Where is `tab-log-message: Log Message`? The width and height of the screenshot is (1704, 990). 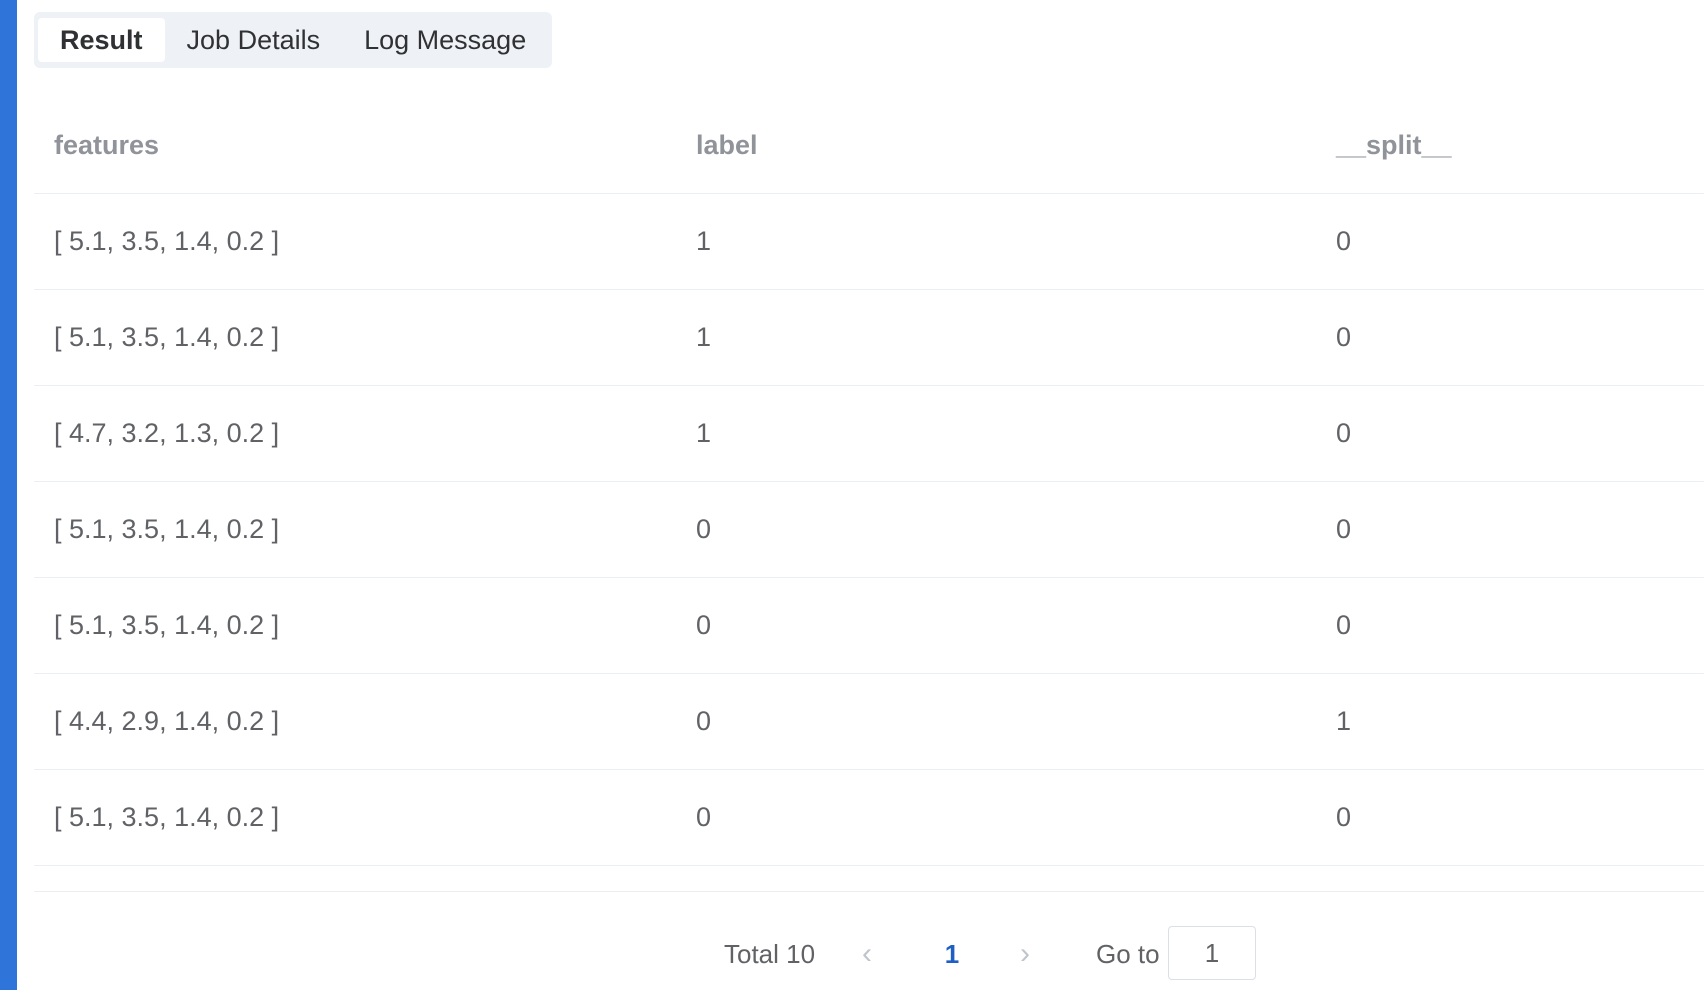
tab-log-message: Log Message is located at coordinates (445, 40).